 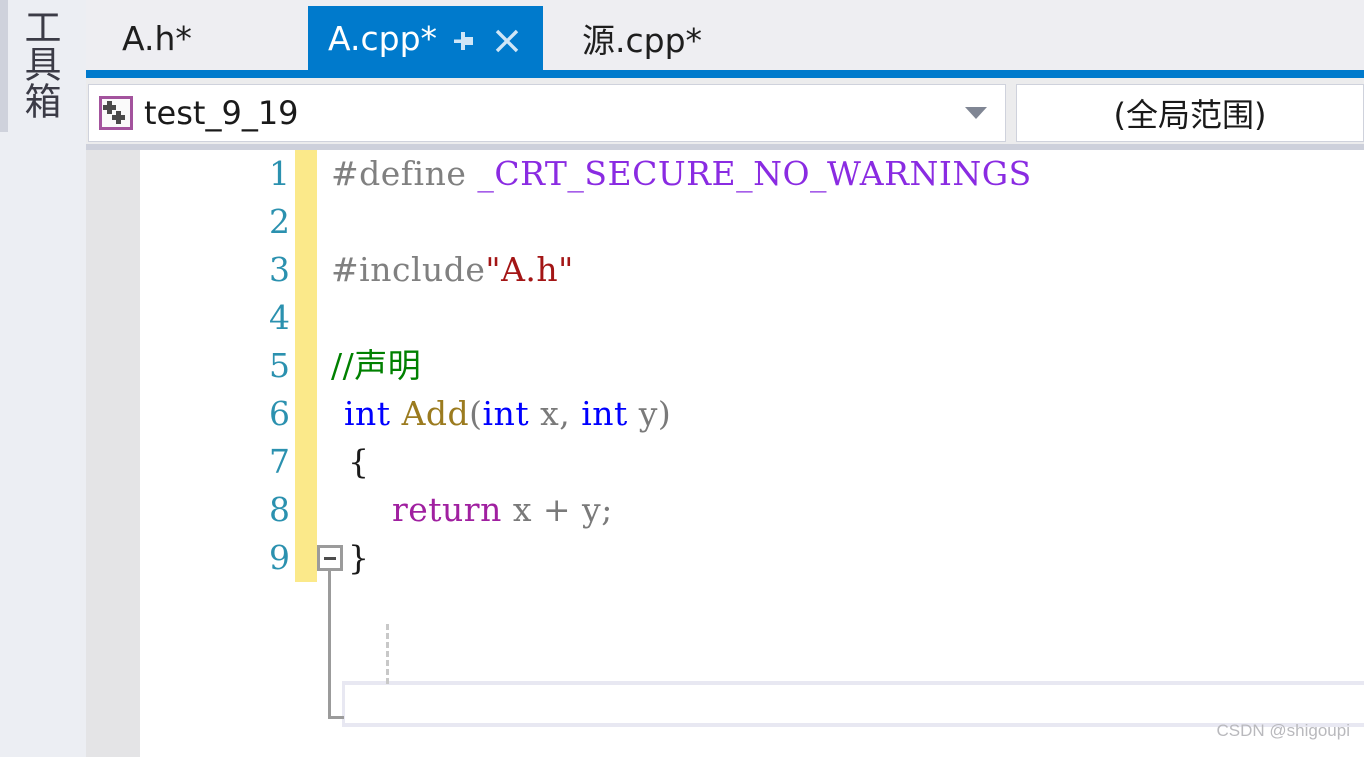 I want to click on code-line-text: #include"A.h", so click(x=452, y=270).